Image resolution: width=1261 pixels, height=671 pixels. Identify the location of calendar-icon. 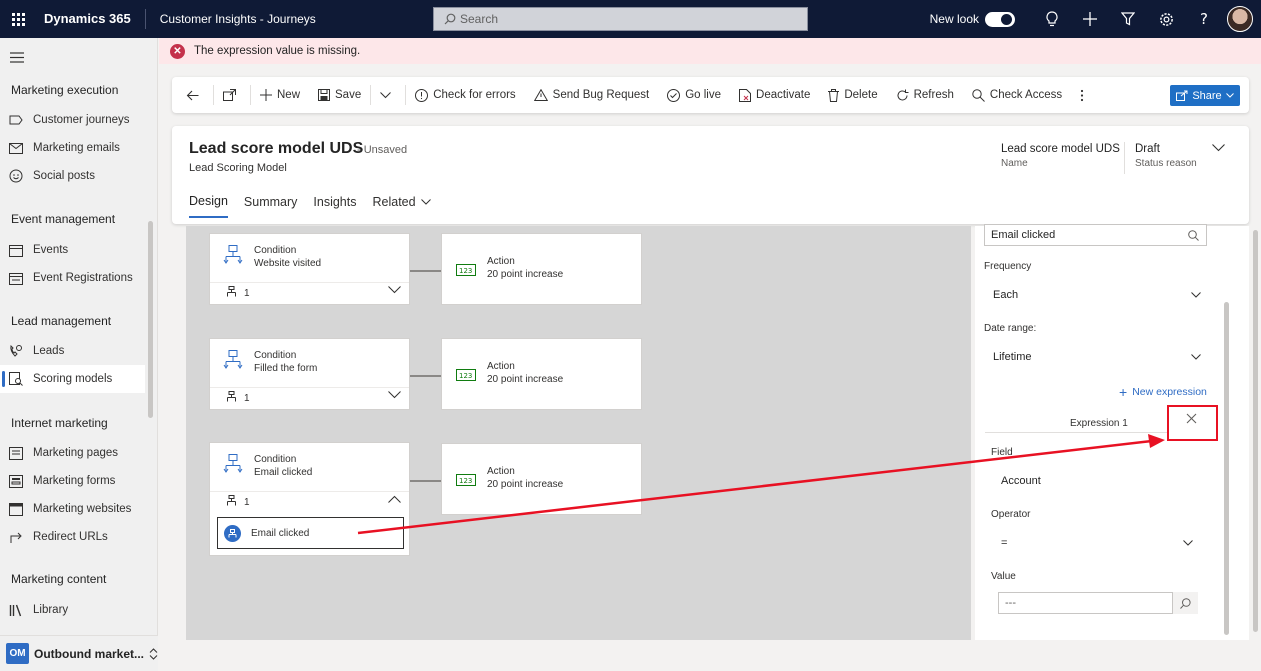
(16, 250).